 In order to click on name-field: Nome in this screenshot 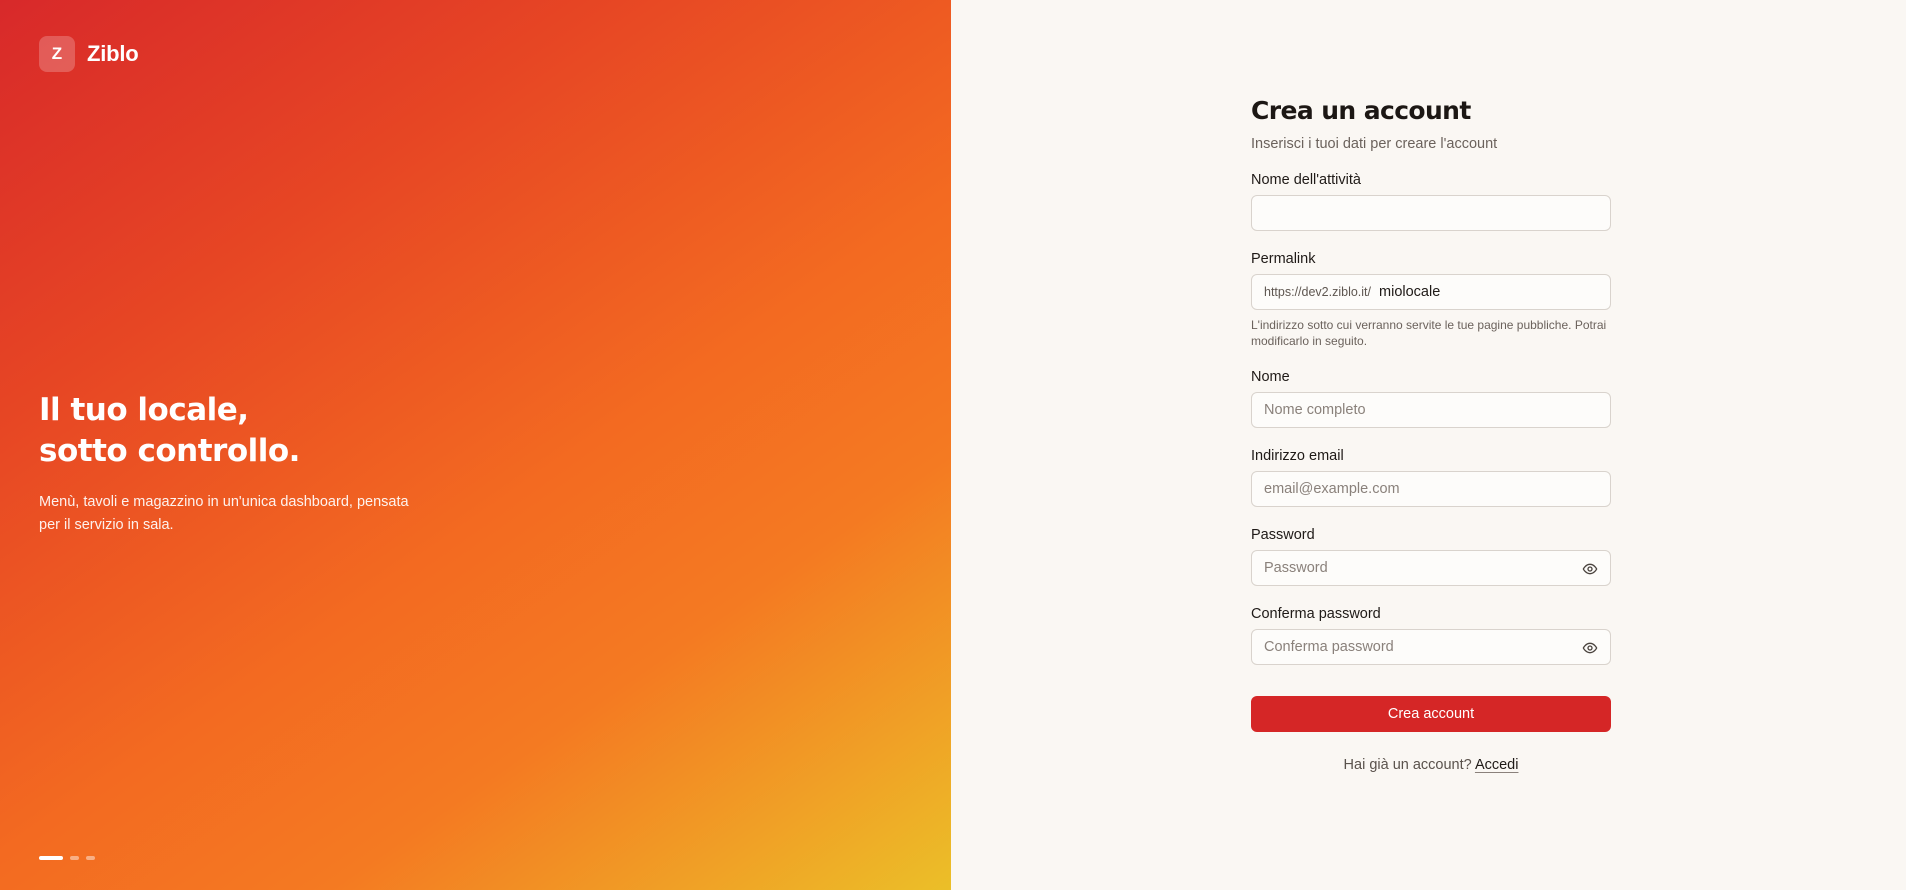, I will do `click(1431, 398)`.